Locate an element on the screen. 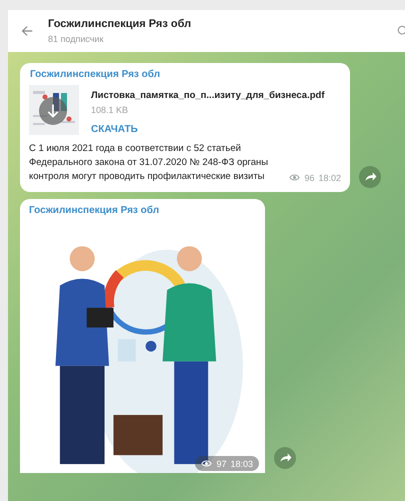 This screenshot has height=501, width=405. channel-title: Госжилинспекция Ряз обл is located at coordinates (120, 24).